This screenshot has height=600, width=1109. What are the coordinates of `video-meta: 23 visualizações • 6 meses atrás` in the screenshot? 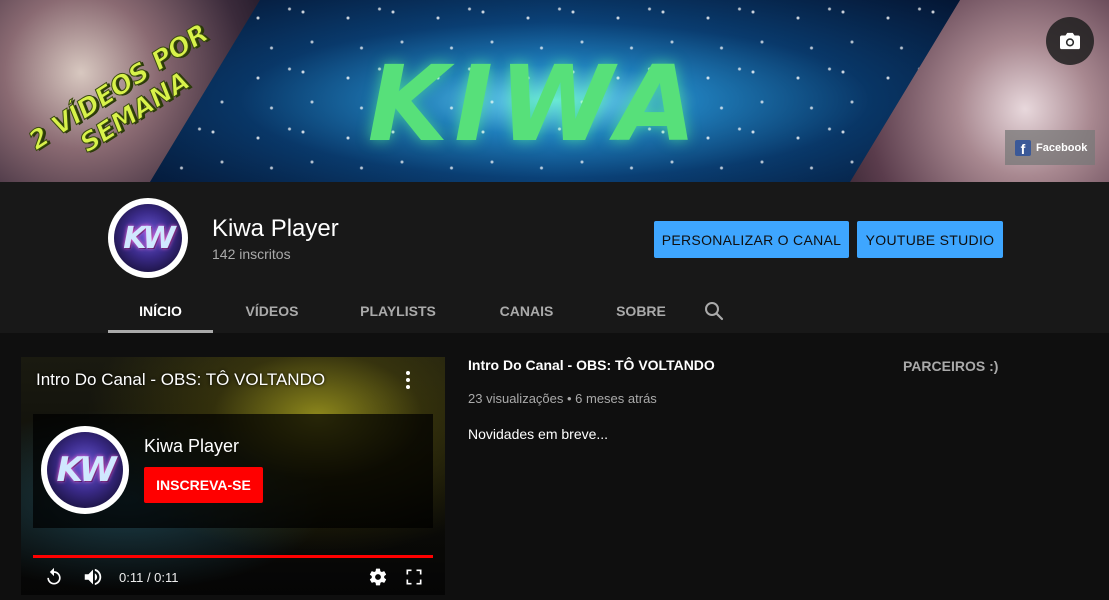 It's located at (562, 398).